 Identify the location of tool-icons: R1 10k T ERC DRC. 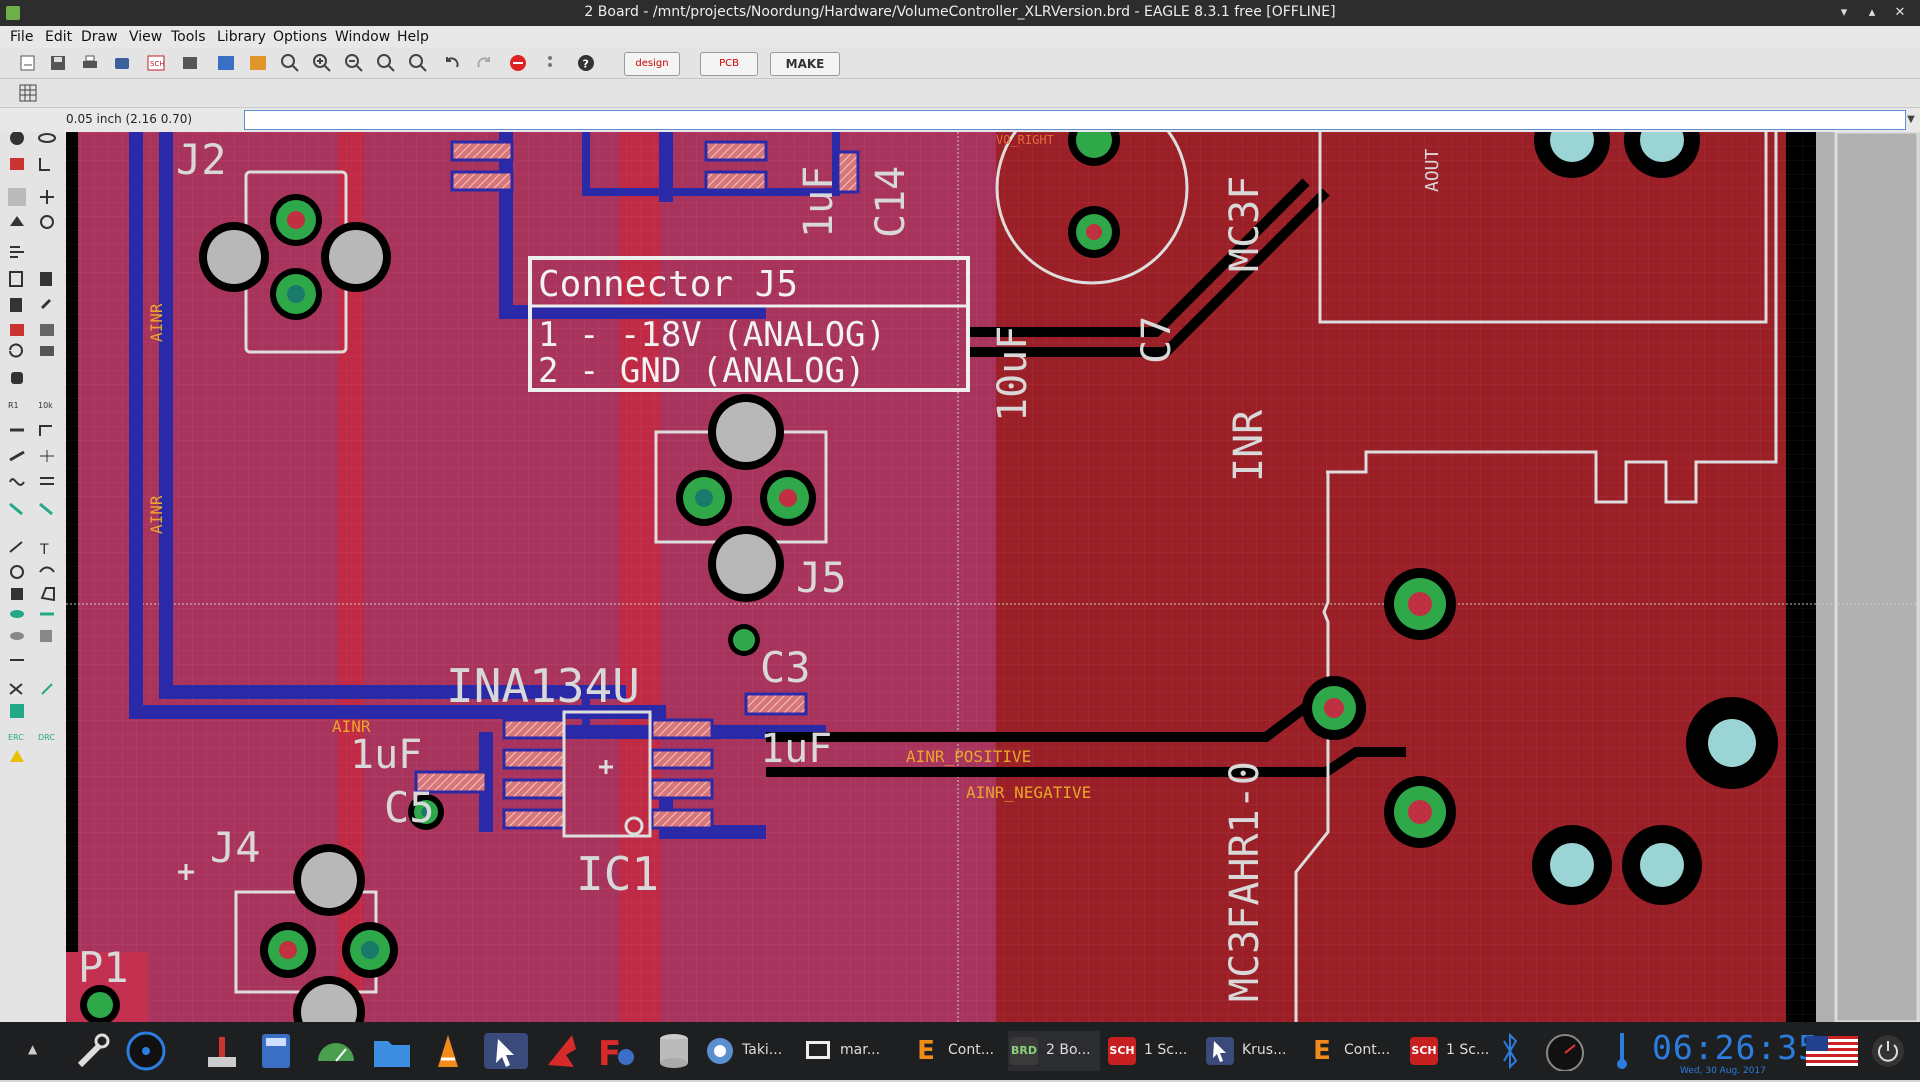
(33, 577).